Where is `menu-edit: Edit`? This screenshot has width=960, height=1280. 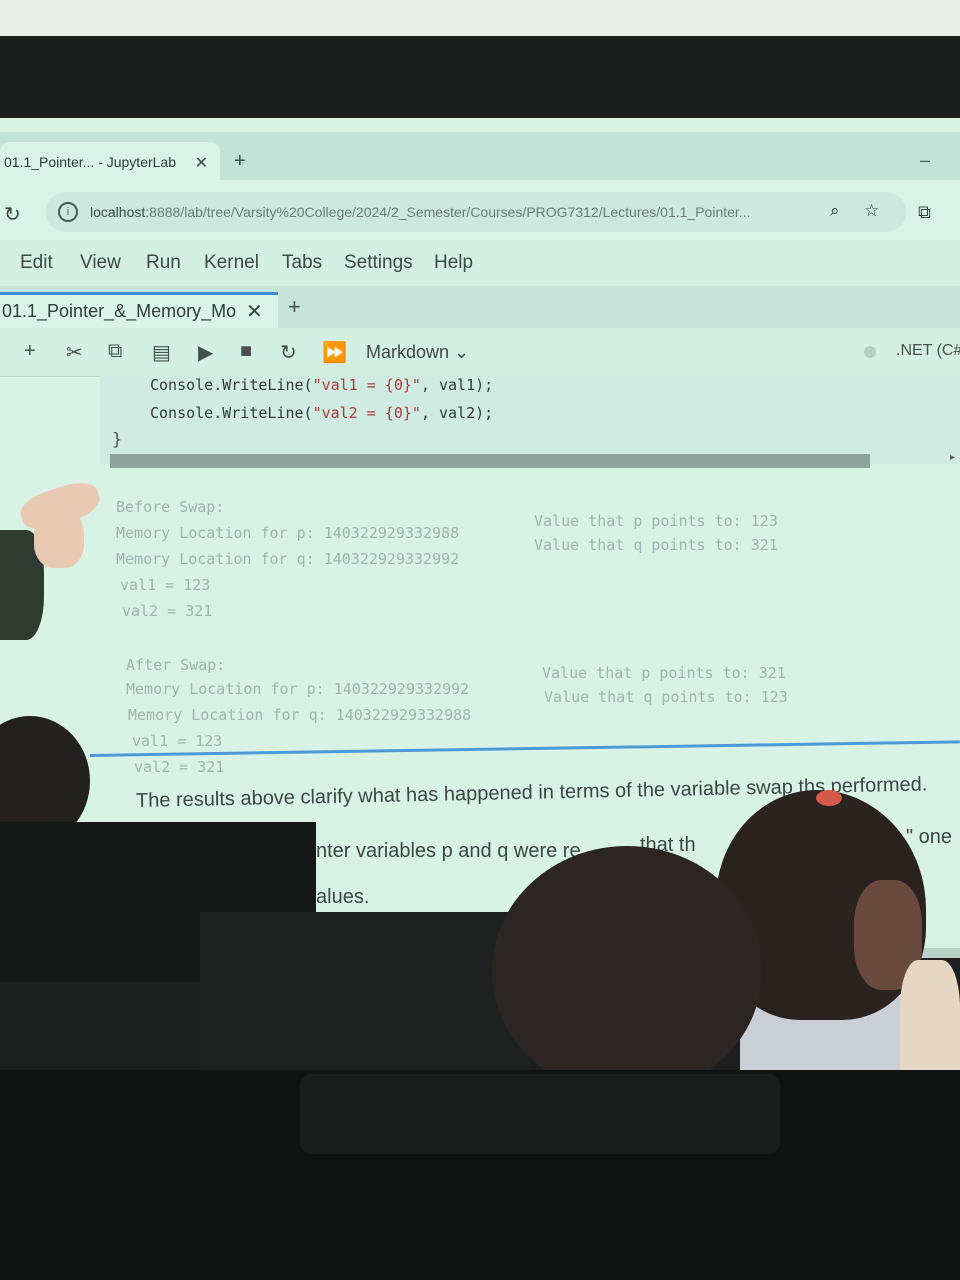 menu-edit: Edit is located at coordinates (36, 263).